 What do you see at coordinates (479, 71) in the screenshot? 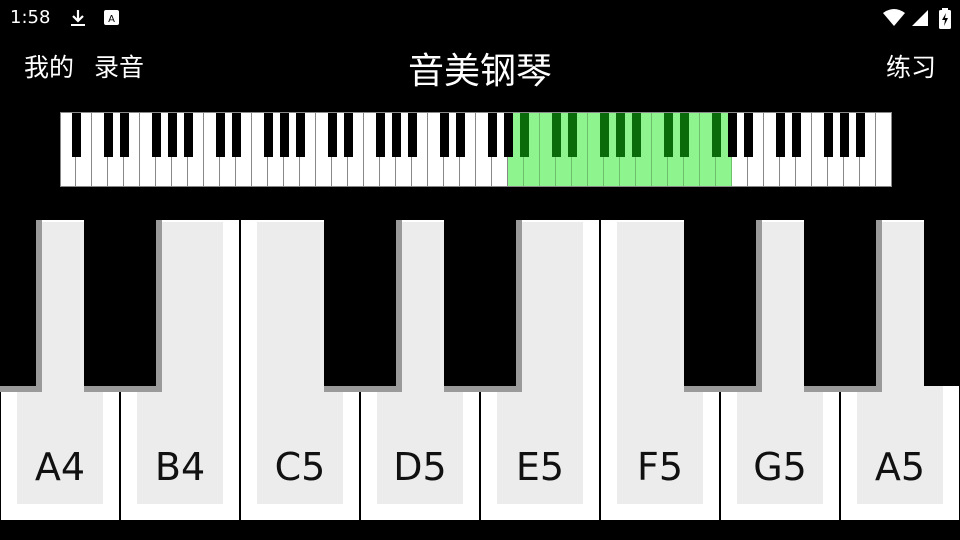
I see `app-title: 音美钢琴` at bounding box center [479, 71].